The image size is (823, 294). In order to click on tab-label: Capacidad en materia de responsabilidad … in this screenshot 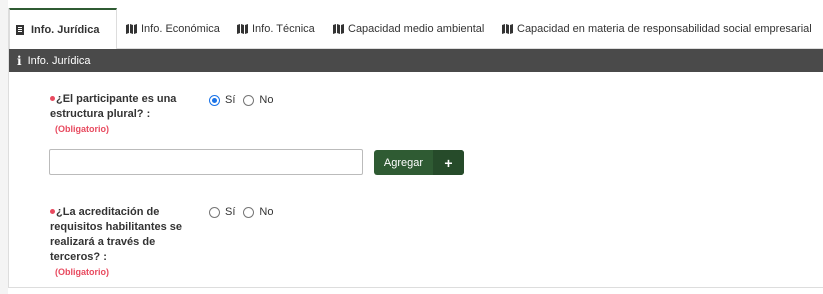, I will do `click(664, 28)`.